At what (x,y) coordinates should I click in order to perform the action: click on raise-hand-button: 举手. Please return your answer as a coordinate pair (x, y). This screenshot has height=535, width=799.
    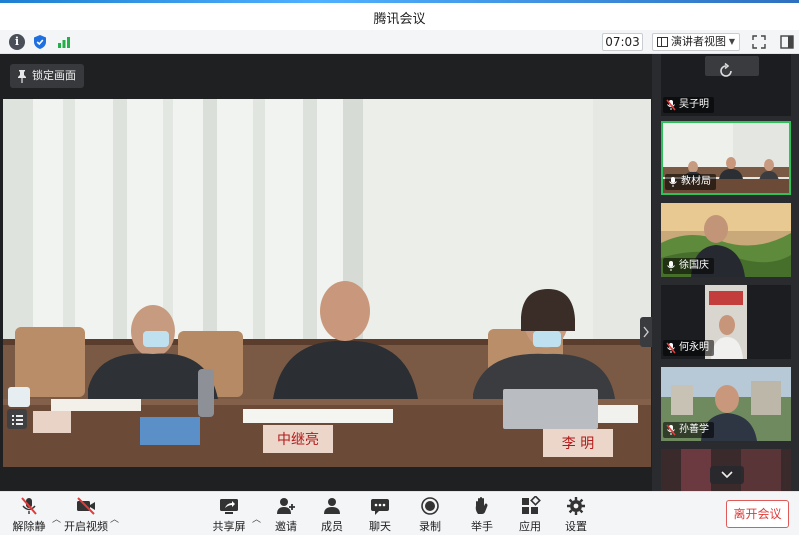
    Looking at the image, I should click on (482, 515).